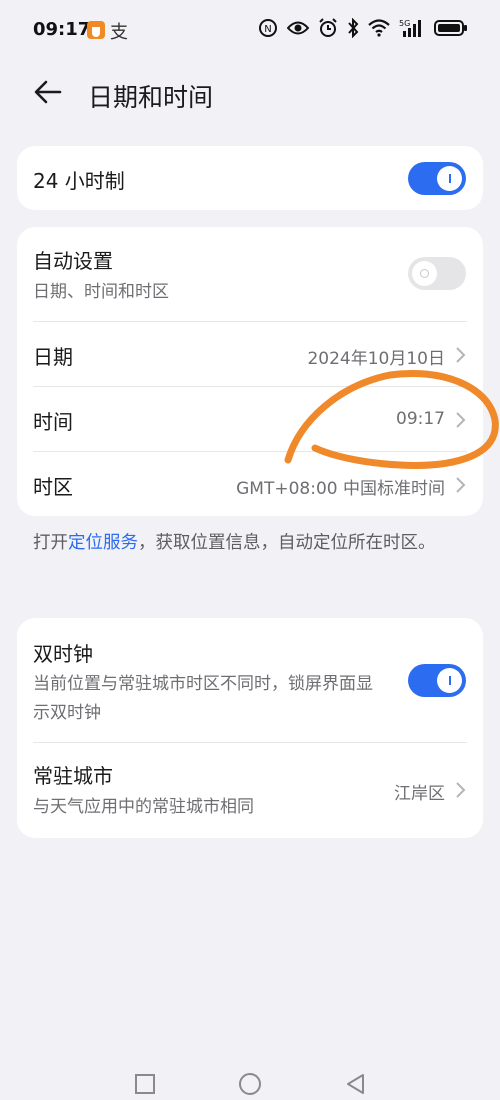 The height and width of the screenshot is (1100, 500). What do you see at coordinates (250, 30) in the screenshot?
I see `status-bar: 09:17 支 N 5G` at bounding box center [250, 30].